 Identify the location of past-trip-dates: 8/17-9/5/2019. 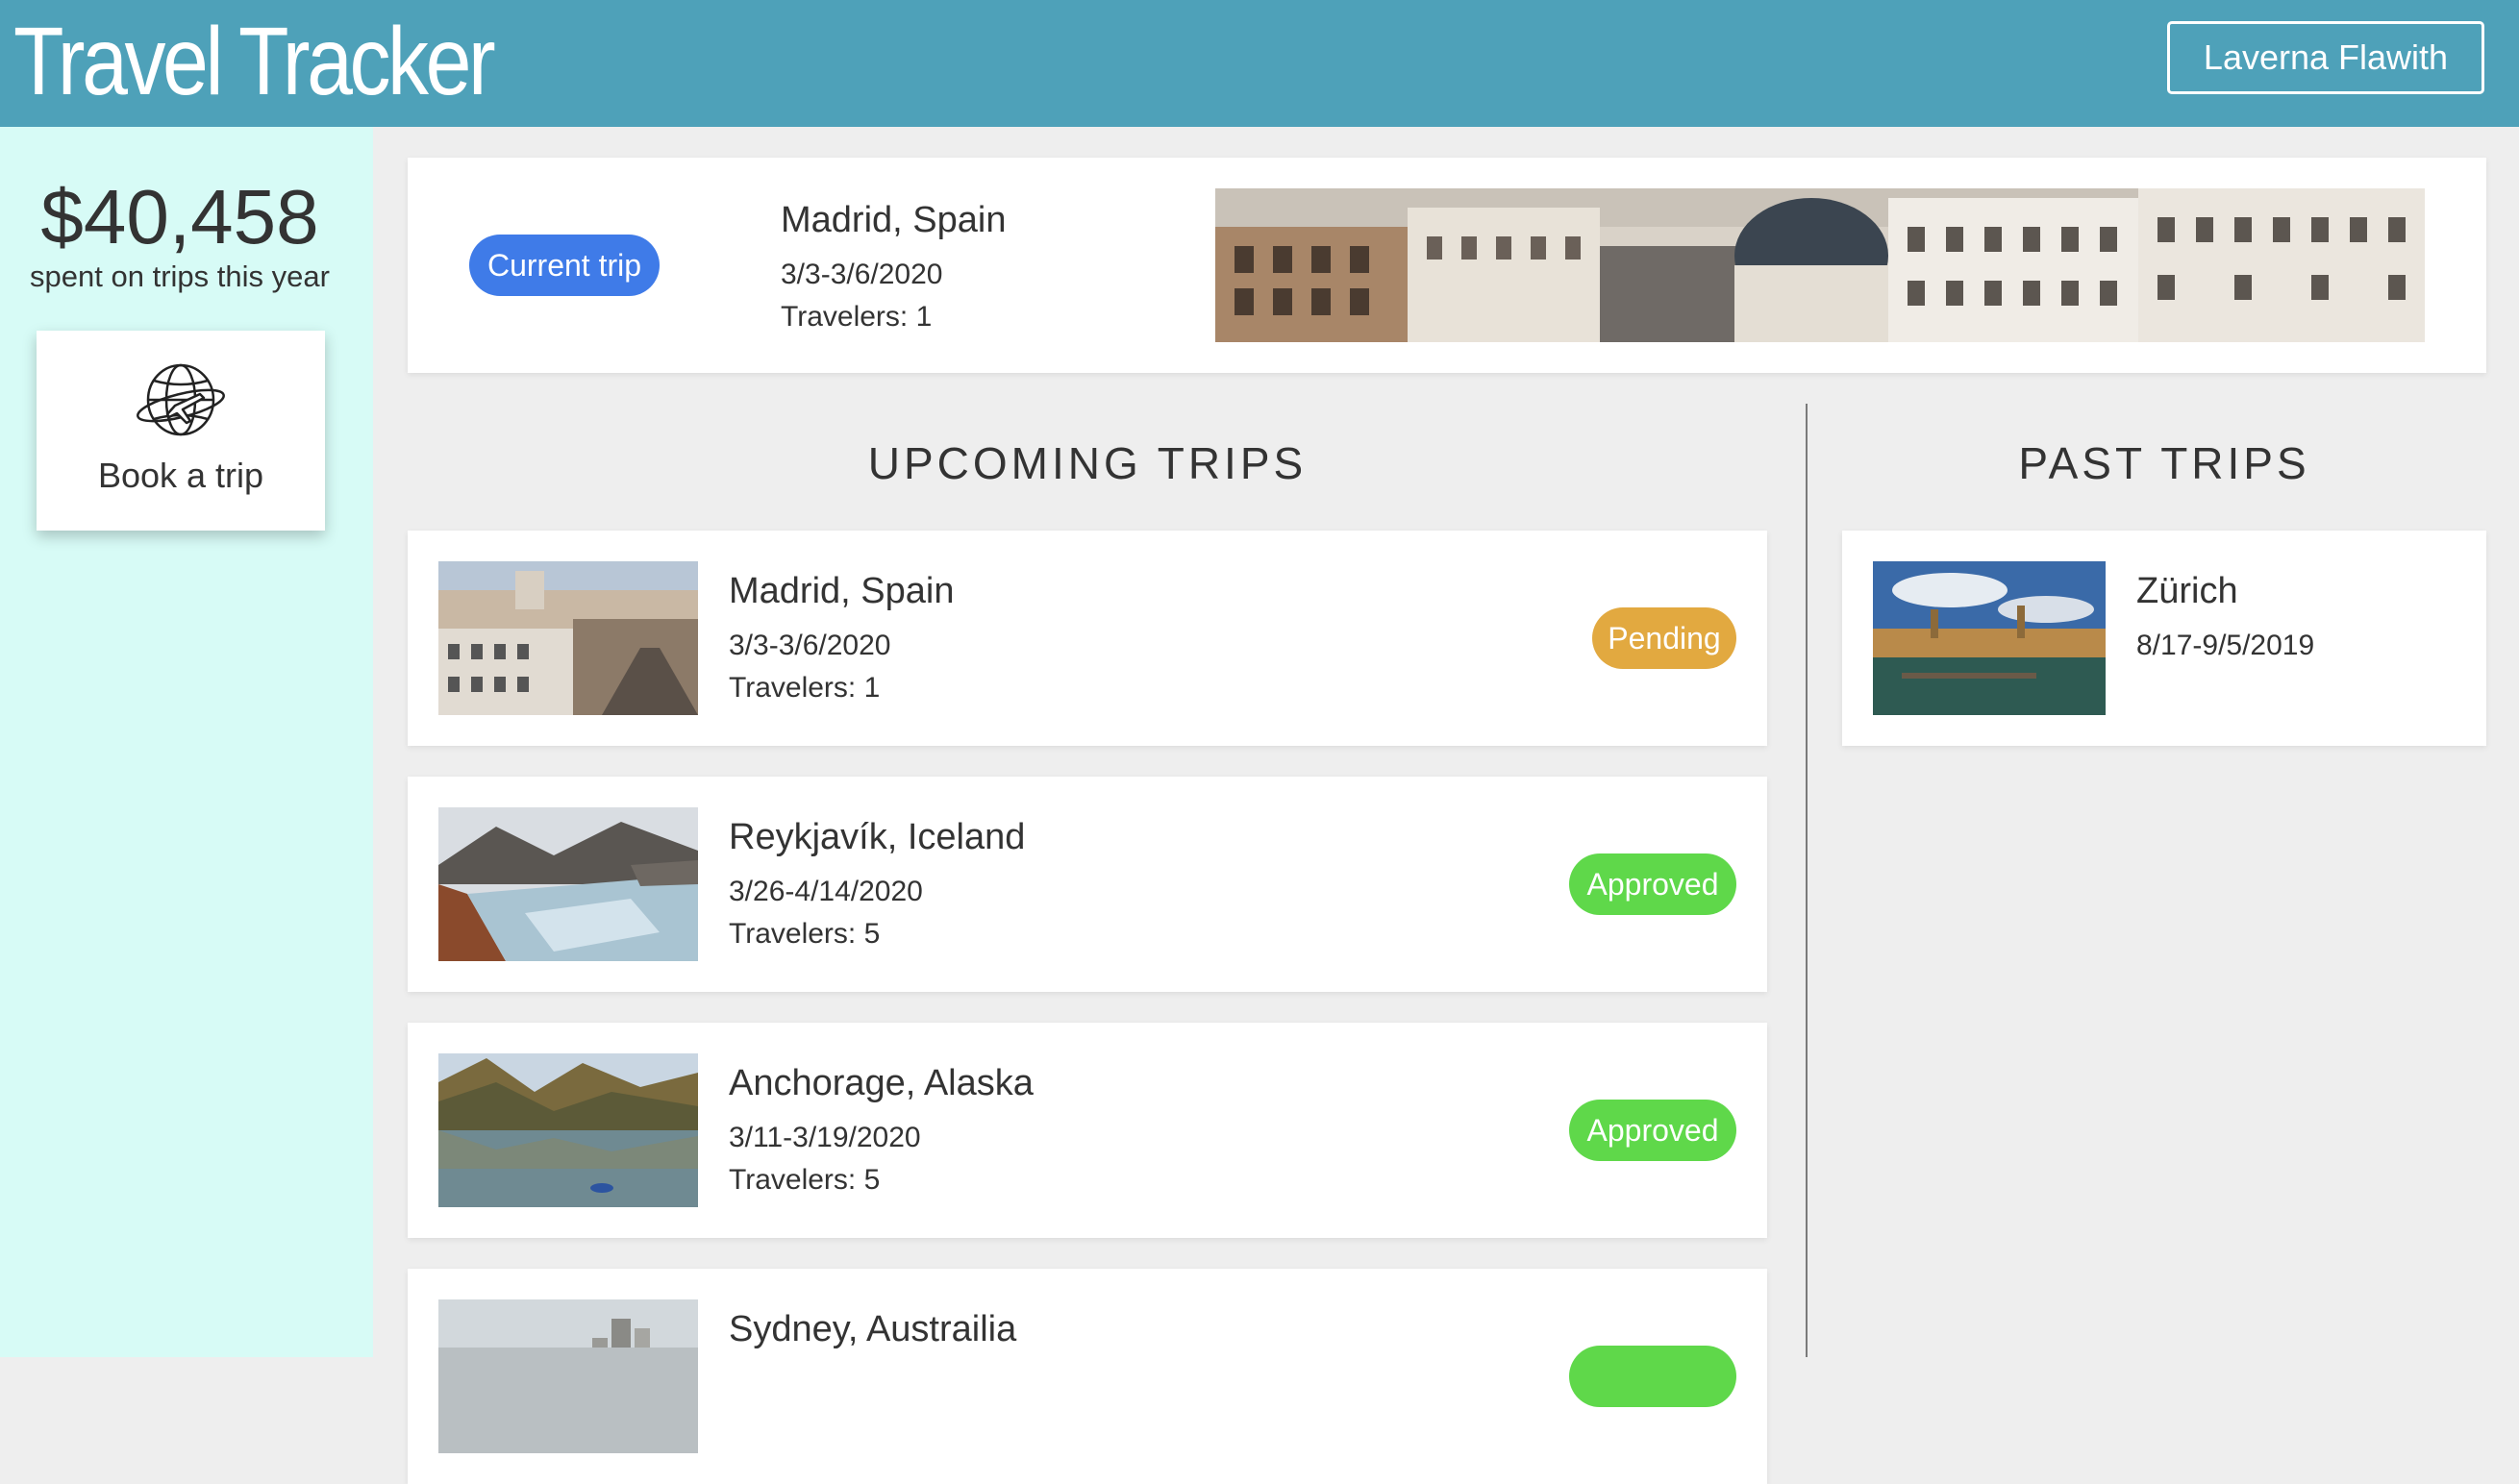
(2225, 645).